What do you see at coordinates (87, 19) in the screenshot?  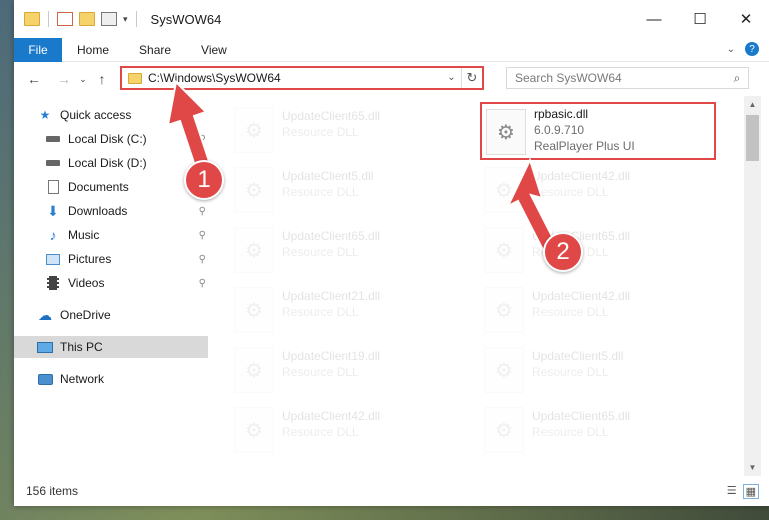 I see `new-folder-icon` at bounding box center [87, 19].